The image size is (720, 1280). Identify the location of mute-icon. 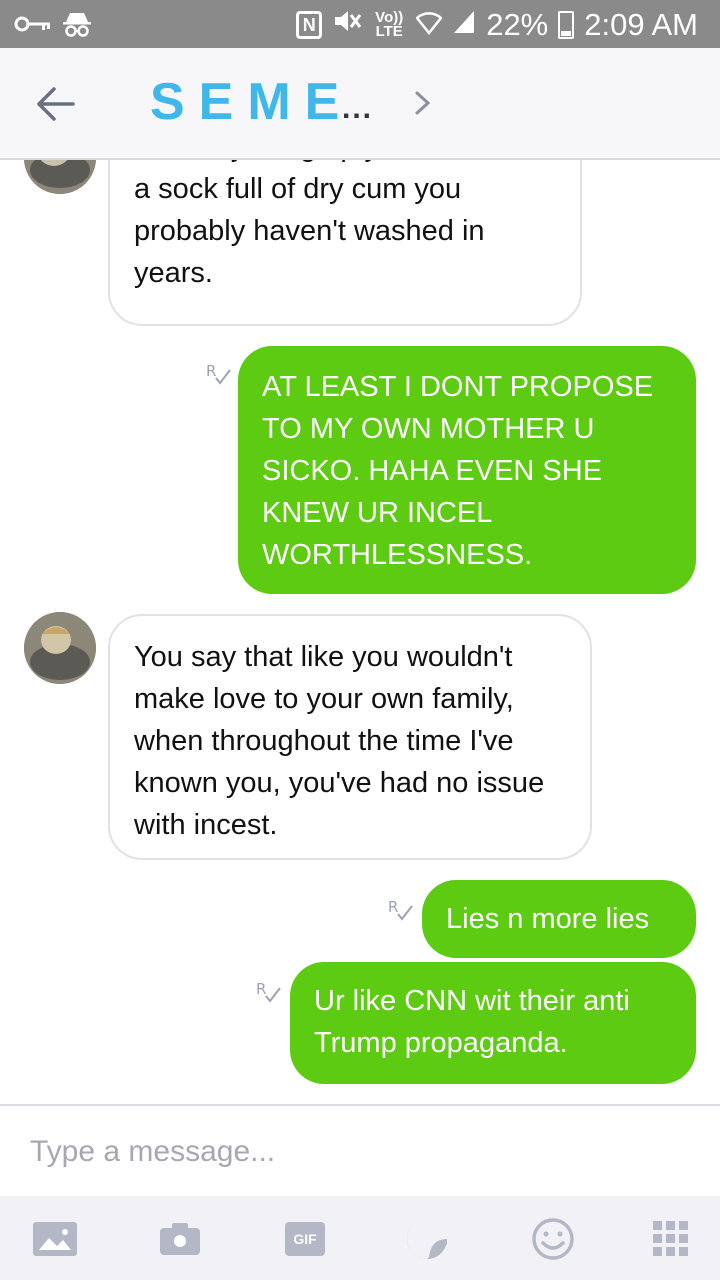
(347, 25).